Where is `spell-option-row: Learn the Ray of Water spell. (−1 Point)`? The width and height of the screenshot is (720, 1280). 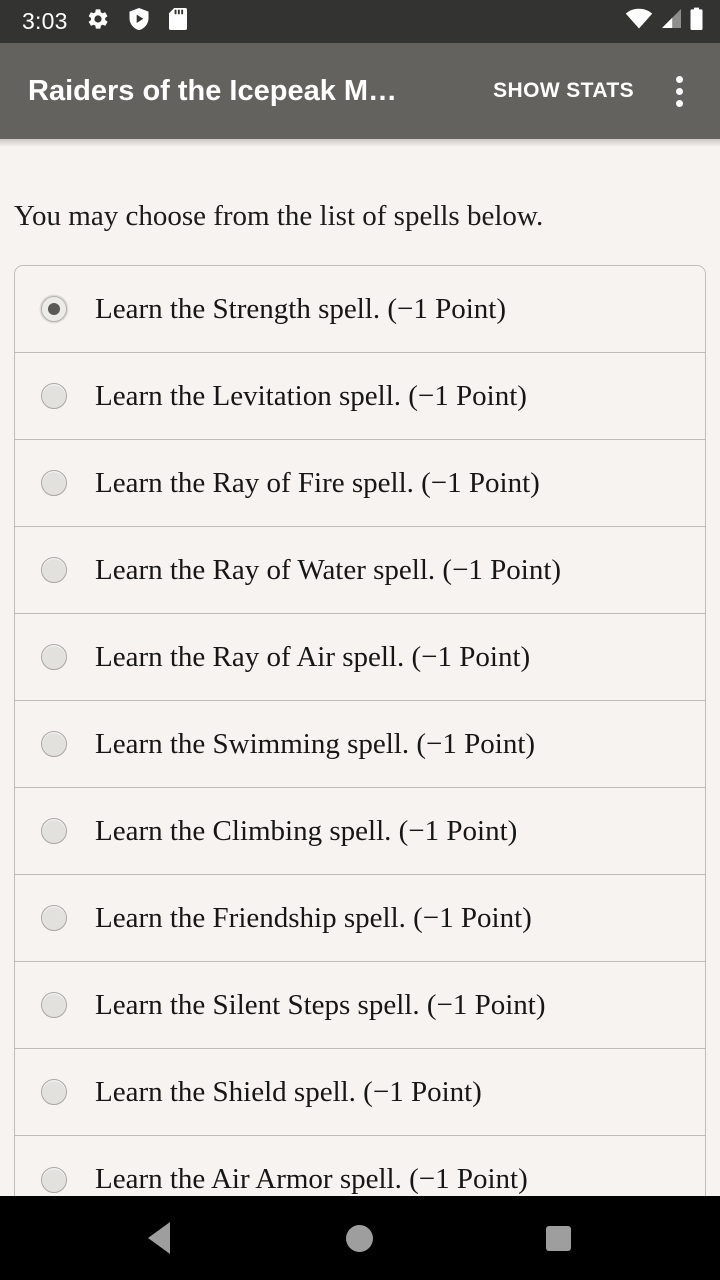
spell-option-row: Learn the Ray of Water spell. (−1 Point) is located at coordinates (360, 570).